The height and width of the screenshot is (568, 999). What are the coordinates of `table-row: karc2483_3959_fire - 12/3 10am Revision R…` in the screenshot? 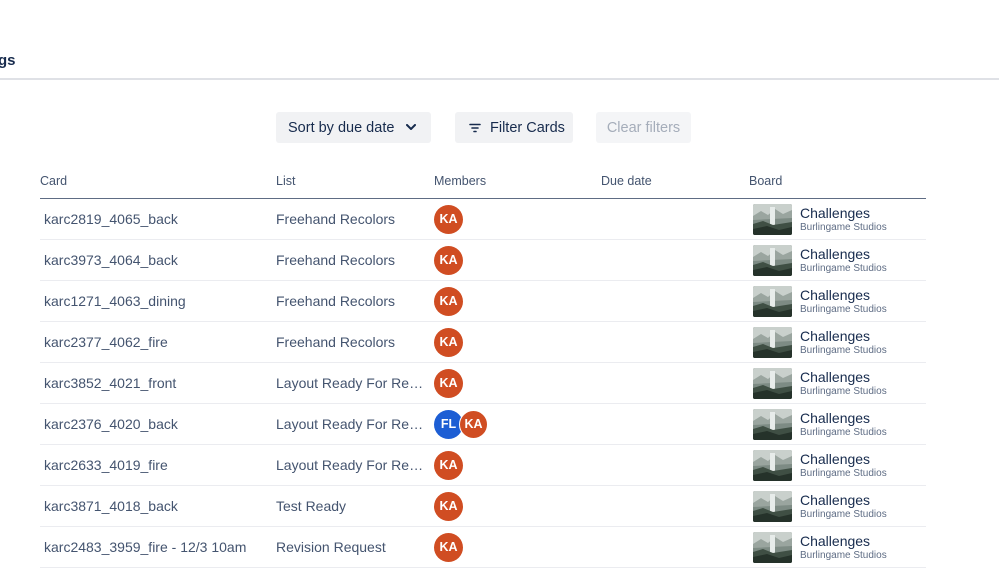 It's located at (483, 547).